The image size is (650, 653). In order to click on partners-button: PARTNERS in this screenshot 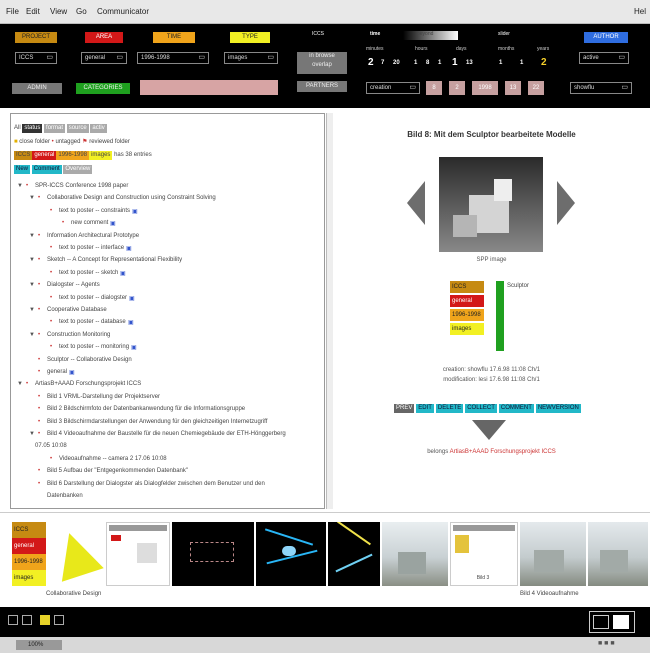, I will do `click(322, 86)`.